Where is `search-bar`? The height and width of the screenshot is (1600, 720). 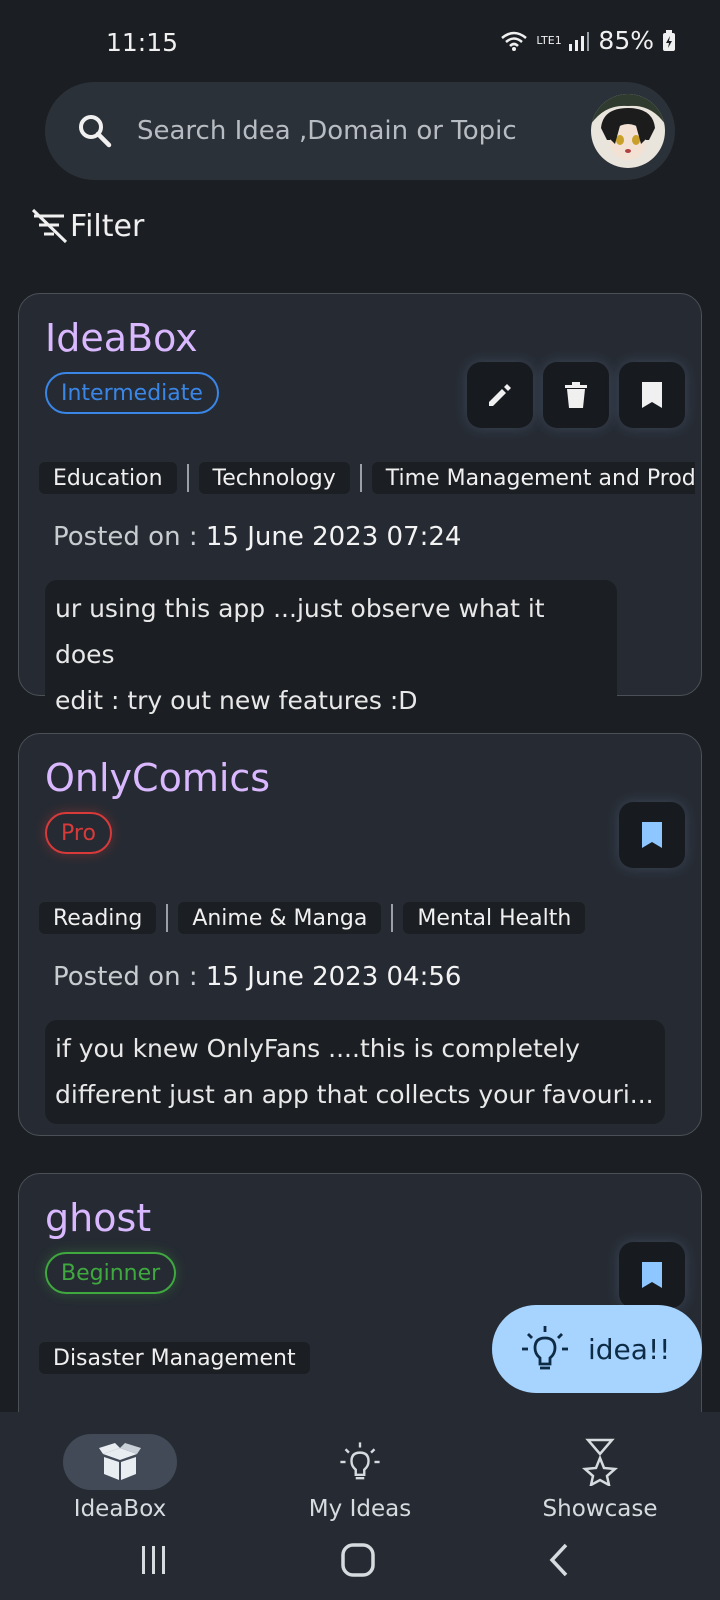
search-bar is located at coordinates (360, 131).